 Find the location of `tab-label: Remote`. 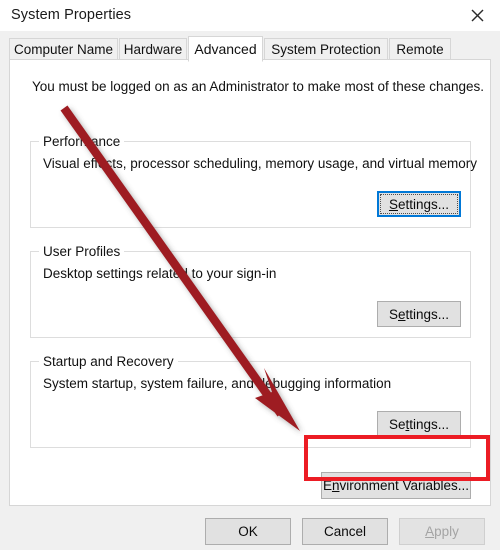

tab-label: Remote is located at coordinates (420, 49).